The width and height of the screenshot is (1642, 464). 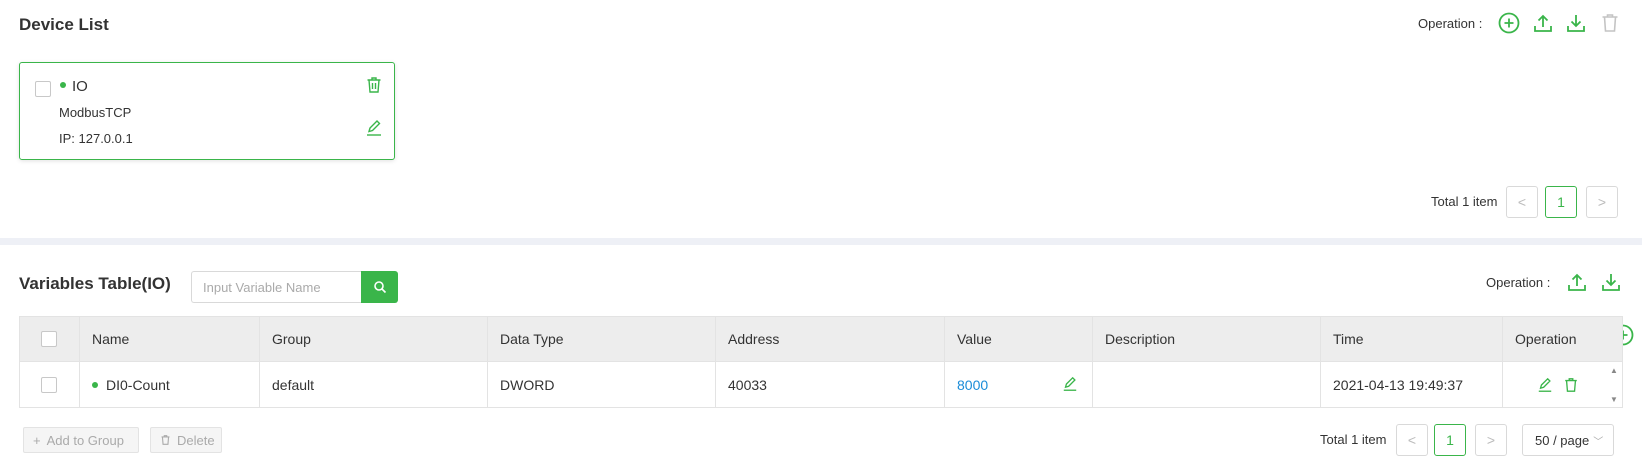 What do you see at coordinates (1614, 399) in the screenshot?
I see `scroll-down-icon: ▼` at bounding box center [1614, 399].